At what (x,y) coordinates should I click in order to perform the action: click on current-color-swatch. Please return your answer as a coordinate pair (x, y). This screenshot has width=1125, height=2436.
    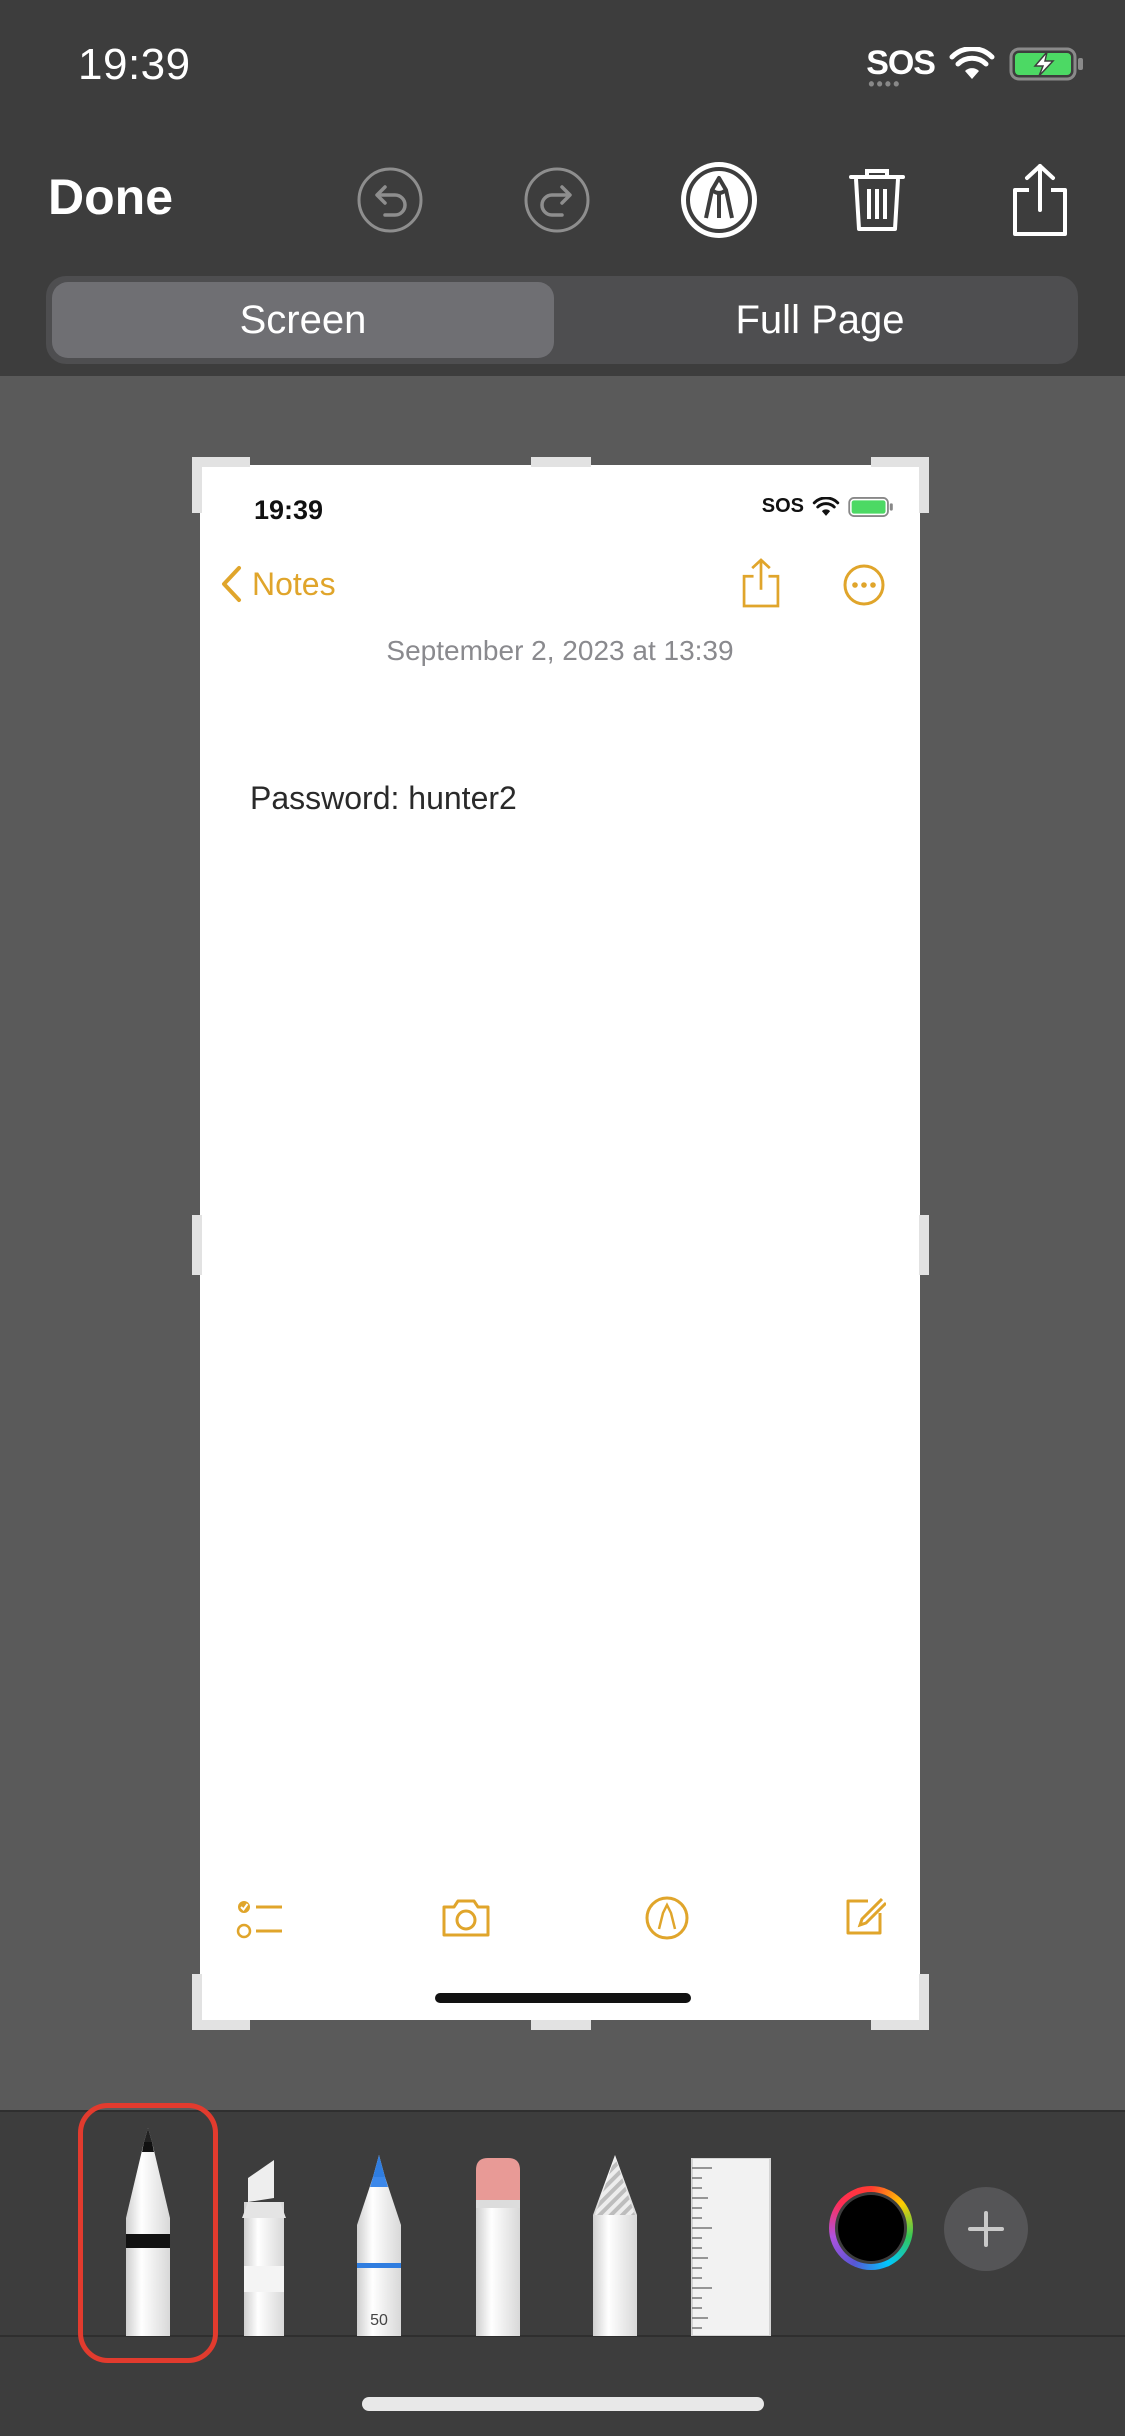
    Looking at the image, I should click on (871, 2228).